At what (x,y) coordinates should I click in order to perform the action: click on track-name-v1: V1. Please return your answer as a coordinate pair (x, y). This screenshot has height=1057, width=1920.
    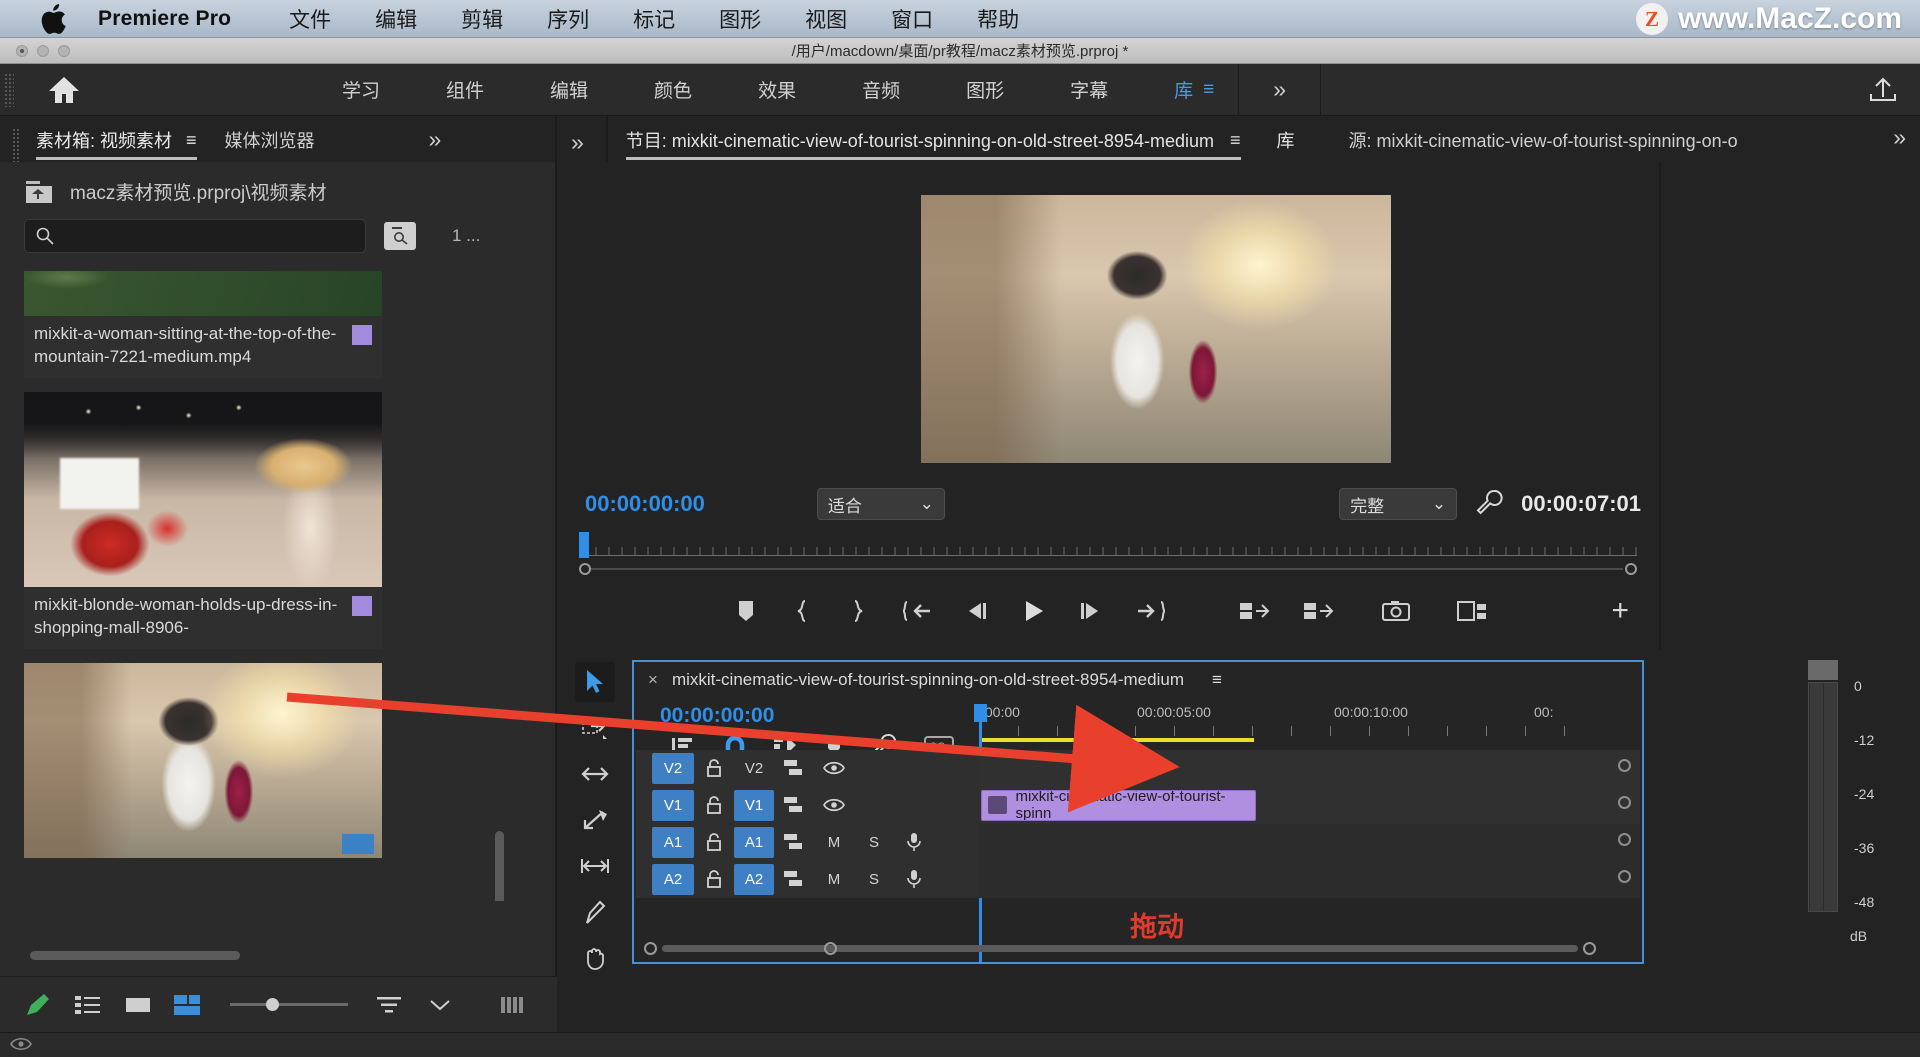
    Looking at the image, I should click on (754, 805).